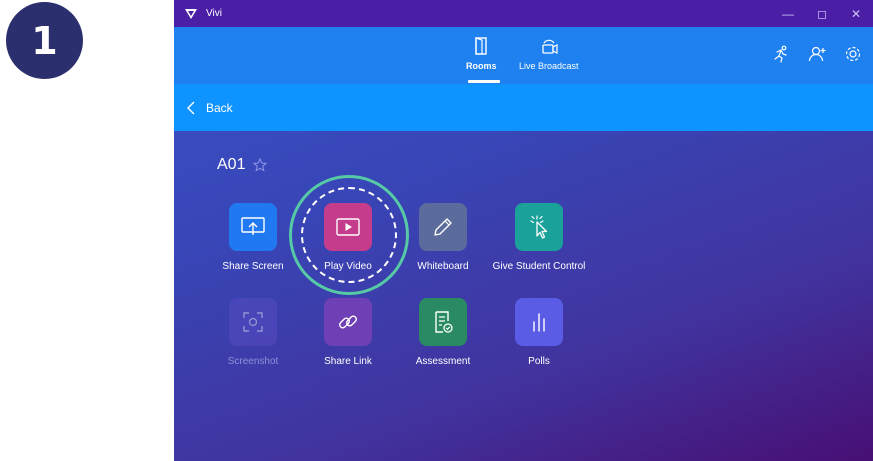  Describe the element at coordinates (253, 361) in the screenshot. I see `screenshot-label: Screenshot` at that location.